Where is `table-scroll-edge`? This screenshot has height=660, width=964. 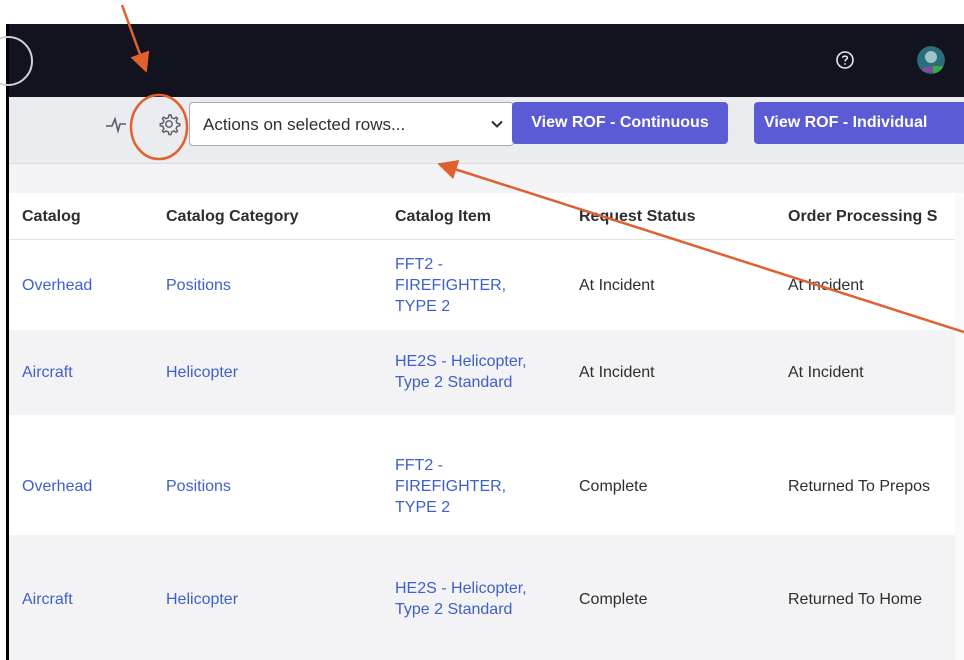
table-scroll-edge is located at coordinates (959, 426).